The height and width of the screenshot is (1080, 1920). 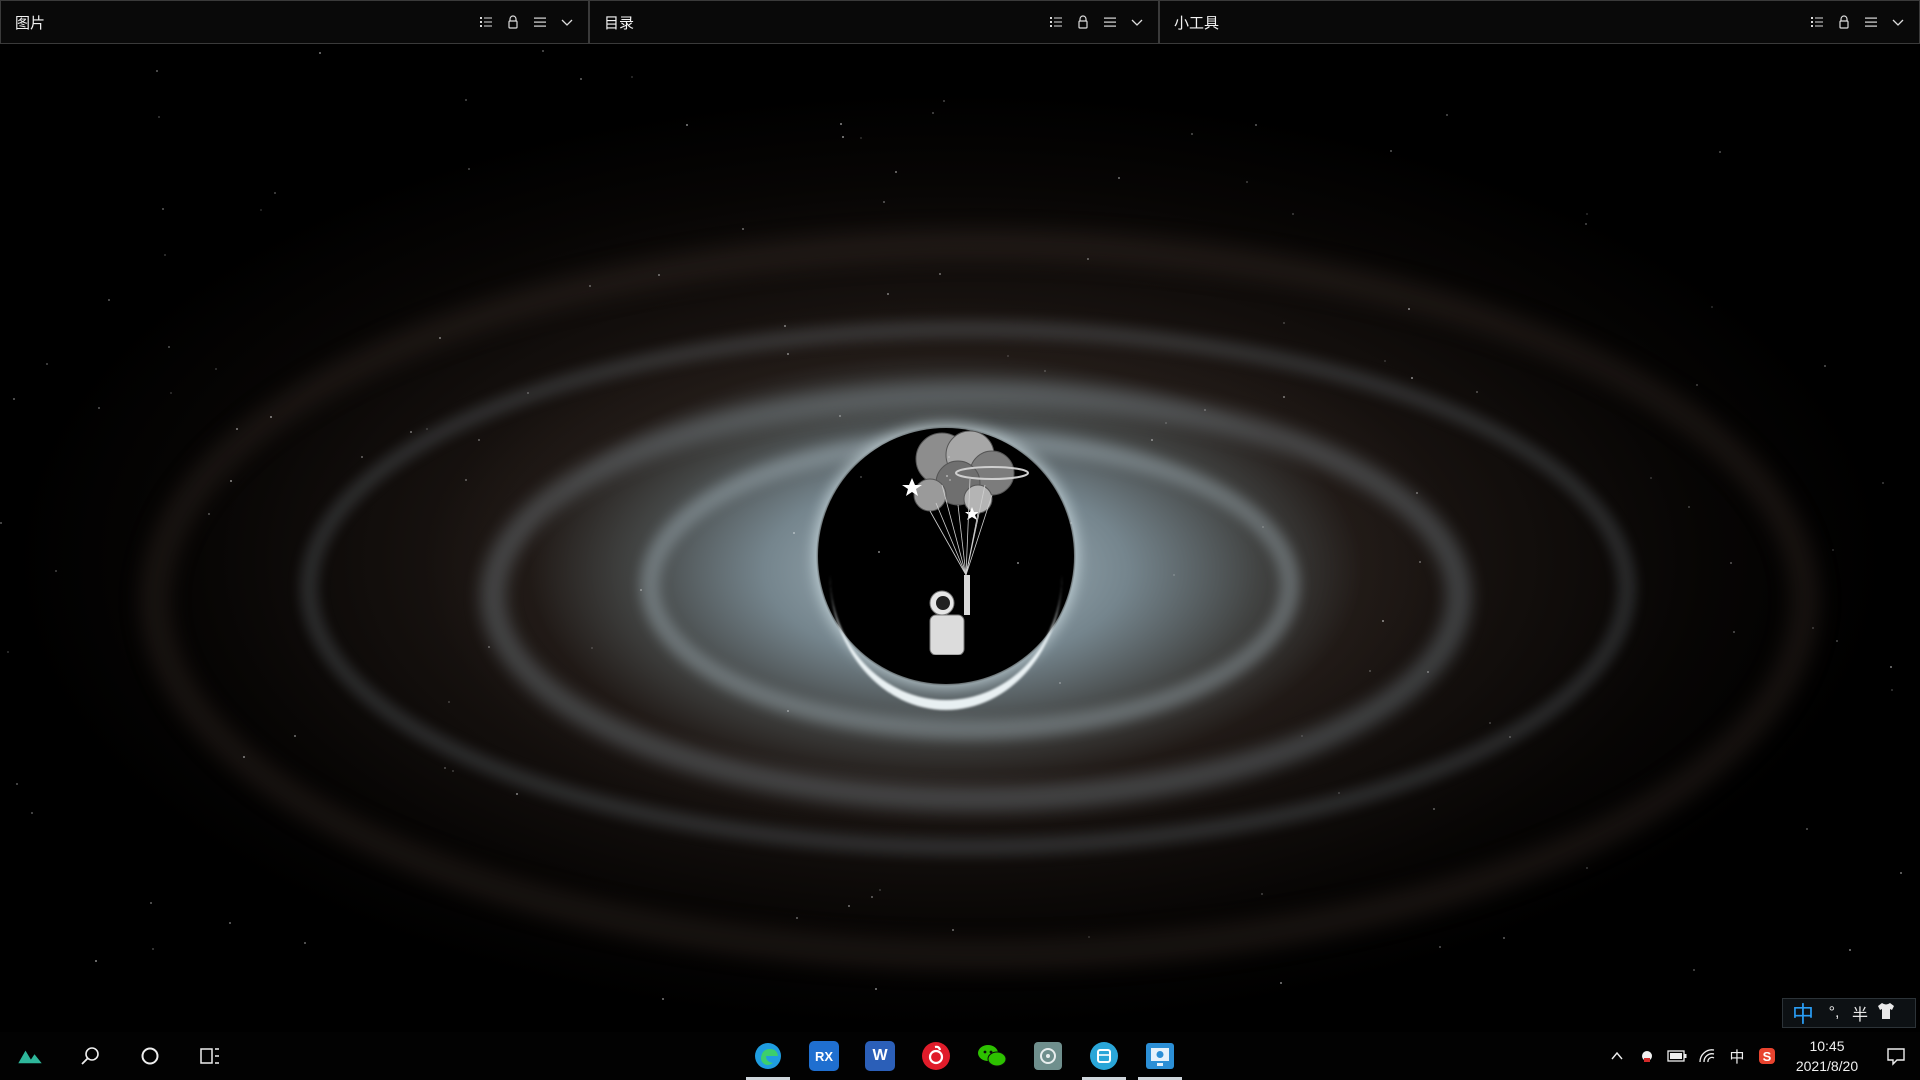 I want to click on system-tray: 中 S 10:45 2021/8/20, so click(x=1761, y=1056).